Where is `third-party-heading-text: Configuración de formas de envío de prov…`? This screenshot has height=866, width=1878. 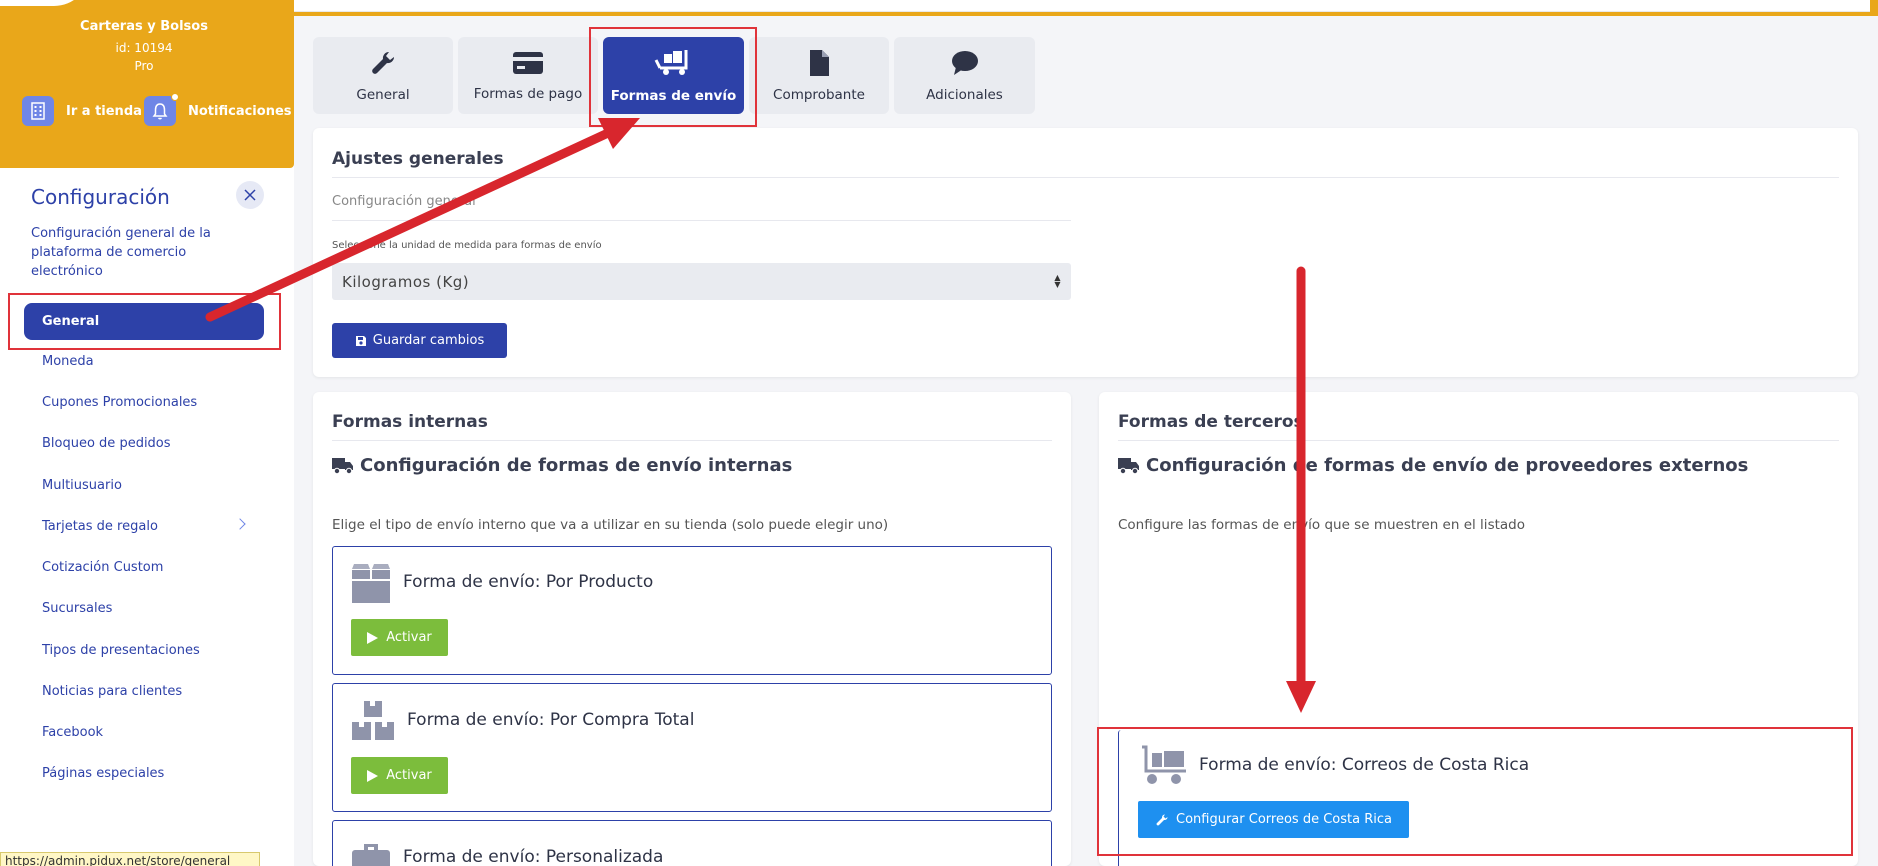 third-party-heading-text: Configuración de formas de envío de prov… is located at coordinates (1447, 465).